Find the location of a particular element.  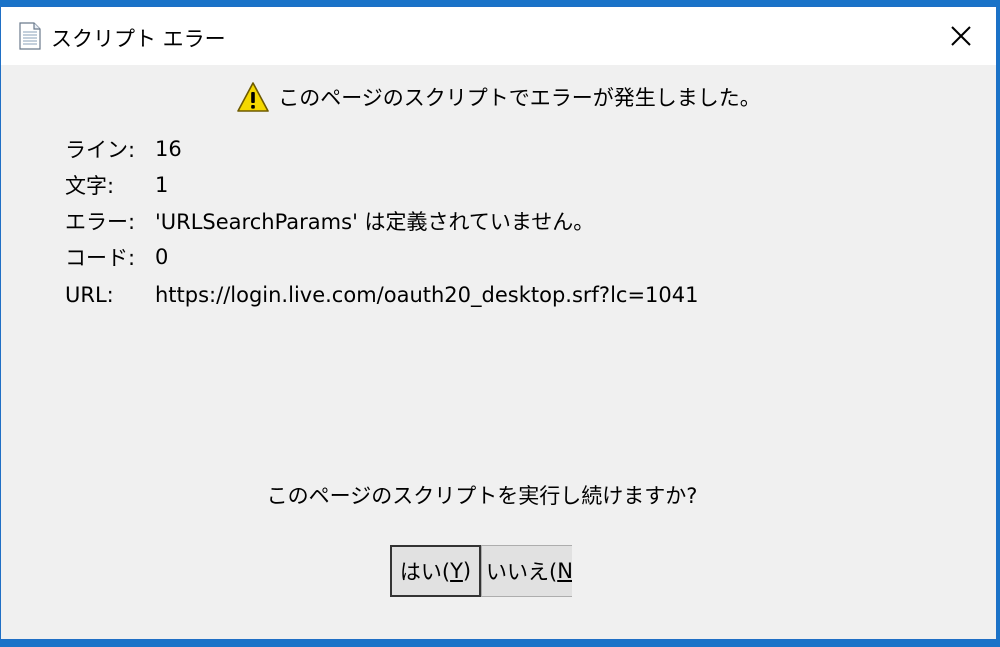

warning-icon is located at coordinates (253, 97).